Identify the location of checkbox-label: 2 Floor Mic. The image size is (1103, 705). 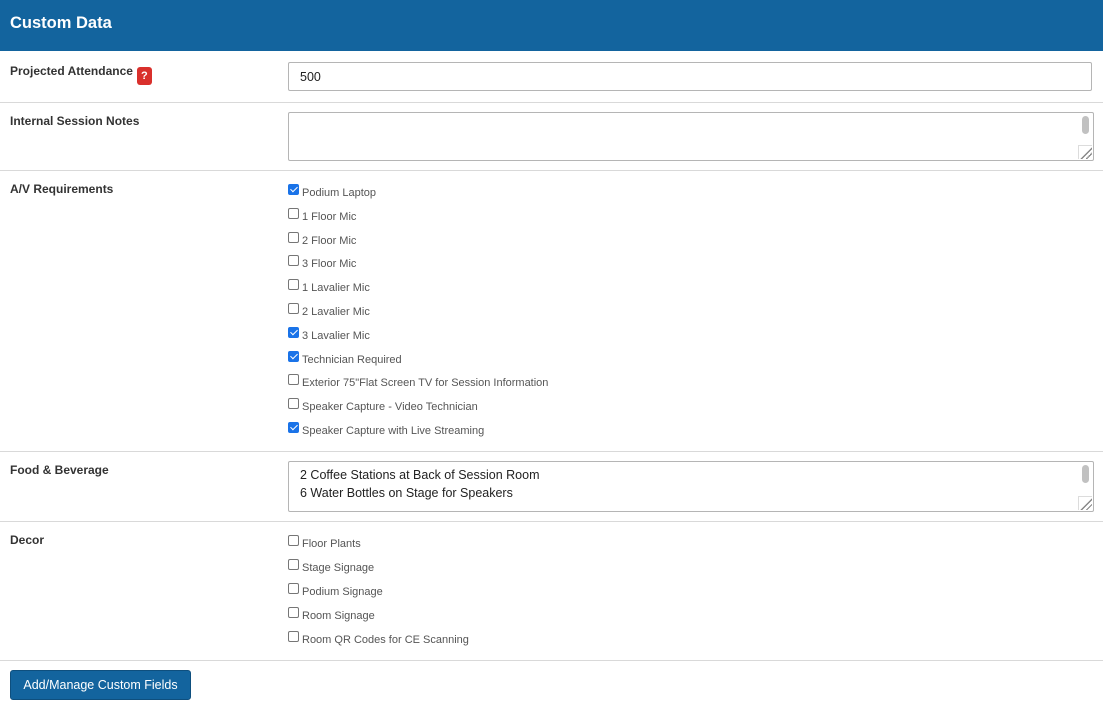
(329, 241).